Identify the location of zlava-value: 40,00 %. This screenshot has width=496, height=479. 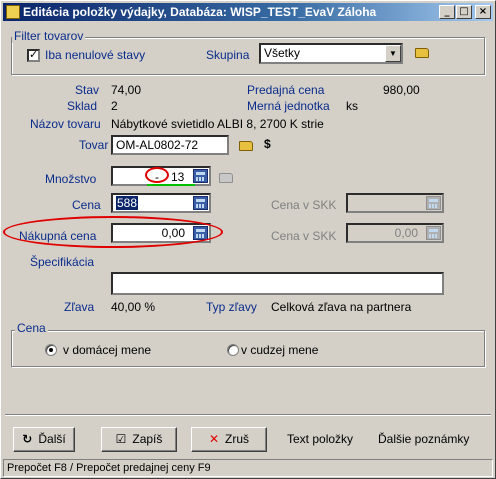
(133, 307).